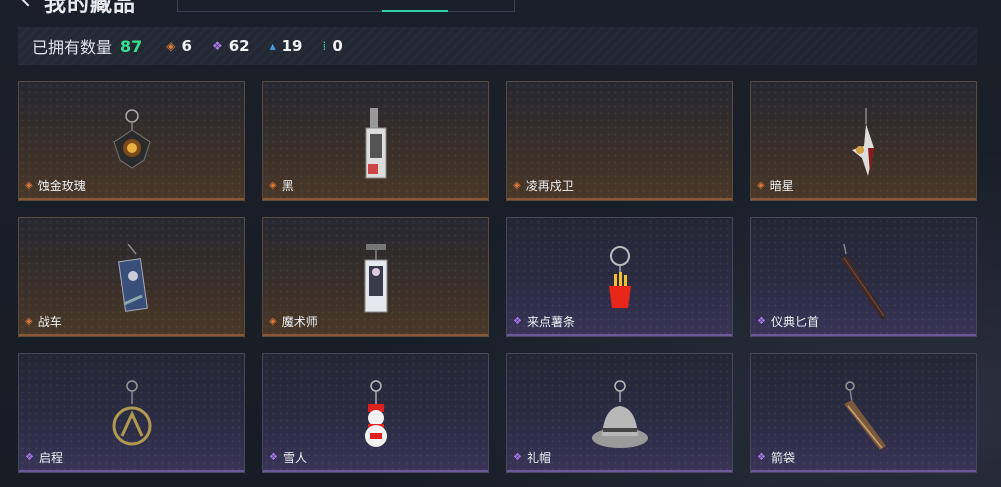  Describe the element at coordinates (781, 186) in the screenshot. I see `item-name-text: 暗星` at that location.